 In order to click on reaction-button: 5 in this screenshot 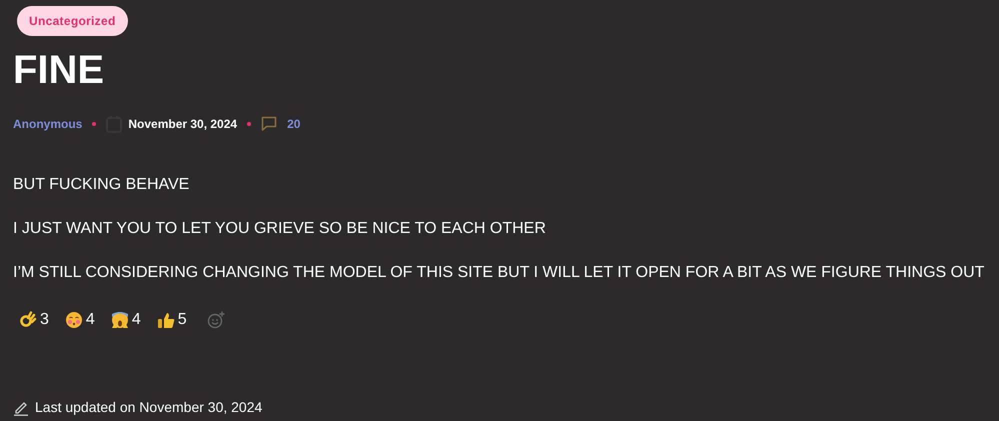, I will do `click(171, 320)`.